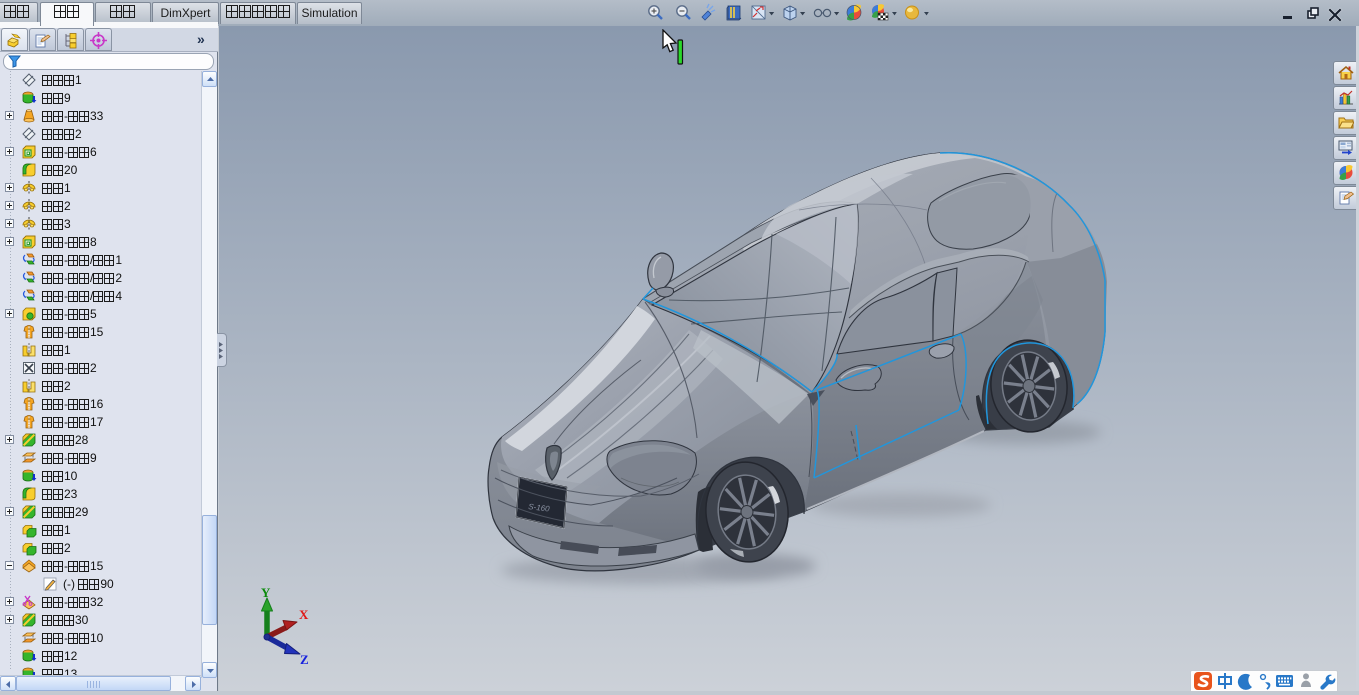 The width and height of the screenshot is (1359, 695). I want to click on svg-text: Z, so click(304, 659).